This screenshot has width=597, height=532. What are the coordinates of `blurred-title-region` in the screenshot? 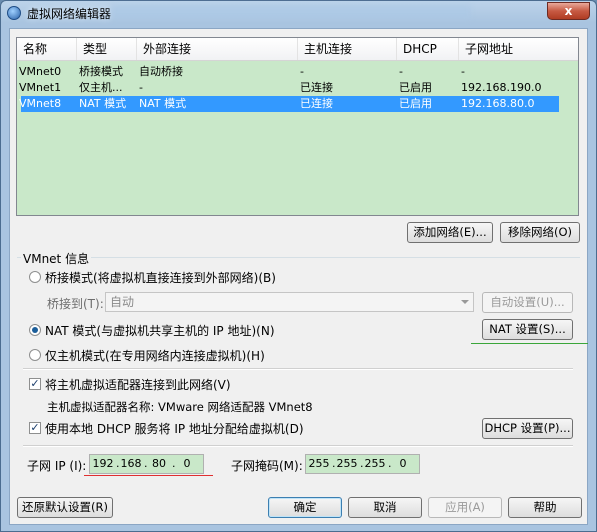 It's located at (291, 12).